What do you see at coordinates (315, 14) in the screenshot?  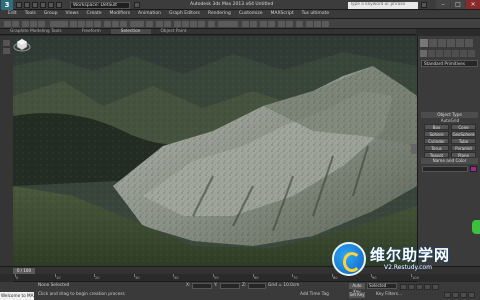 I see `menu-tus-ultimate: Tus ultimate` at bounding box center [315, 14].